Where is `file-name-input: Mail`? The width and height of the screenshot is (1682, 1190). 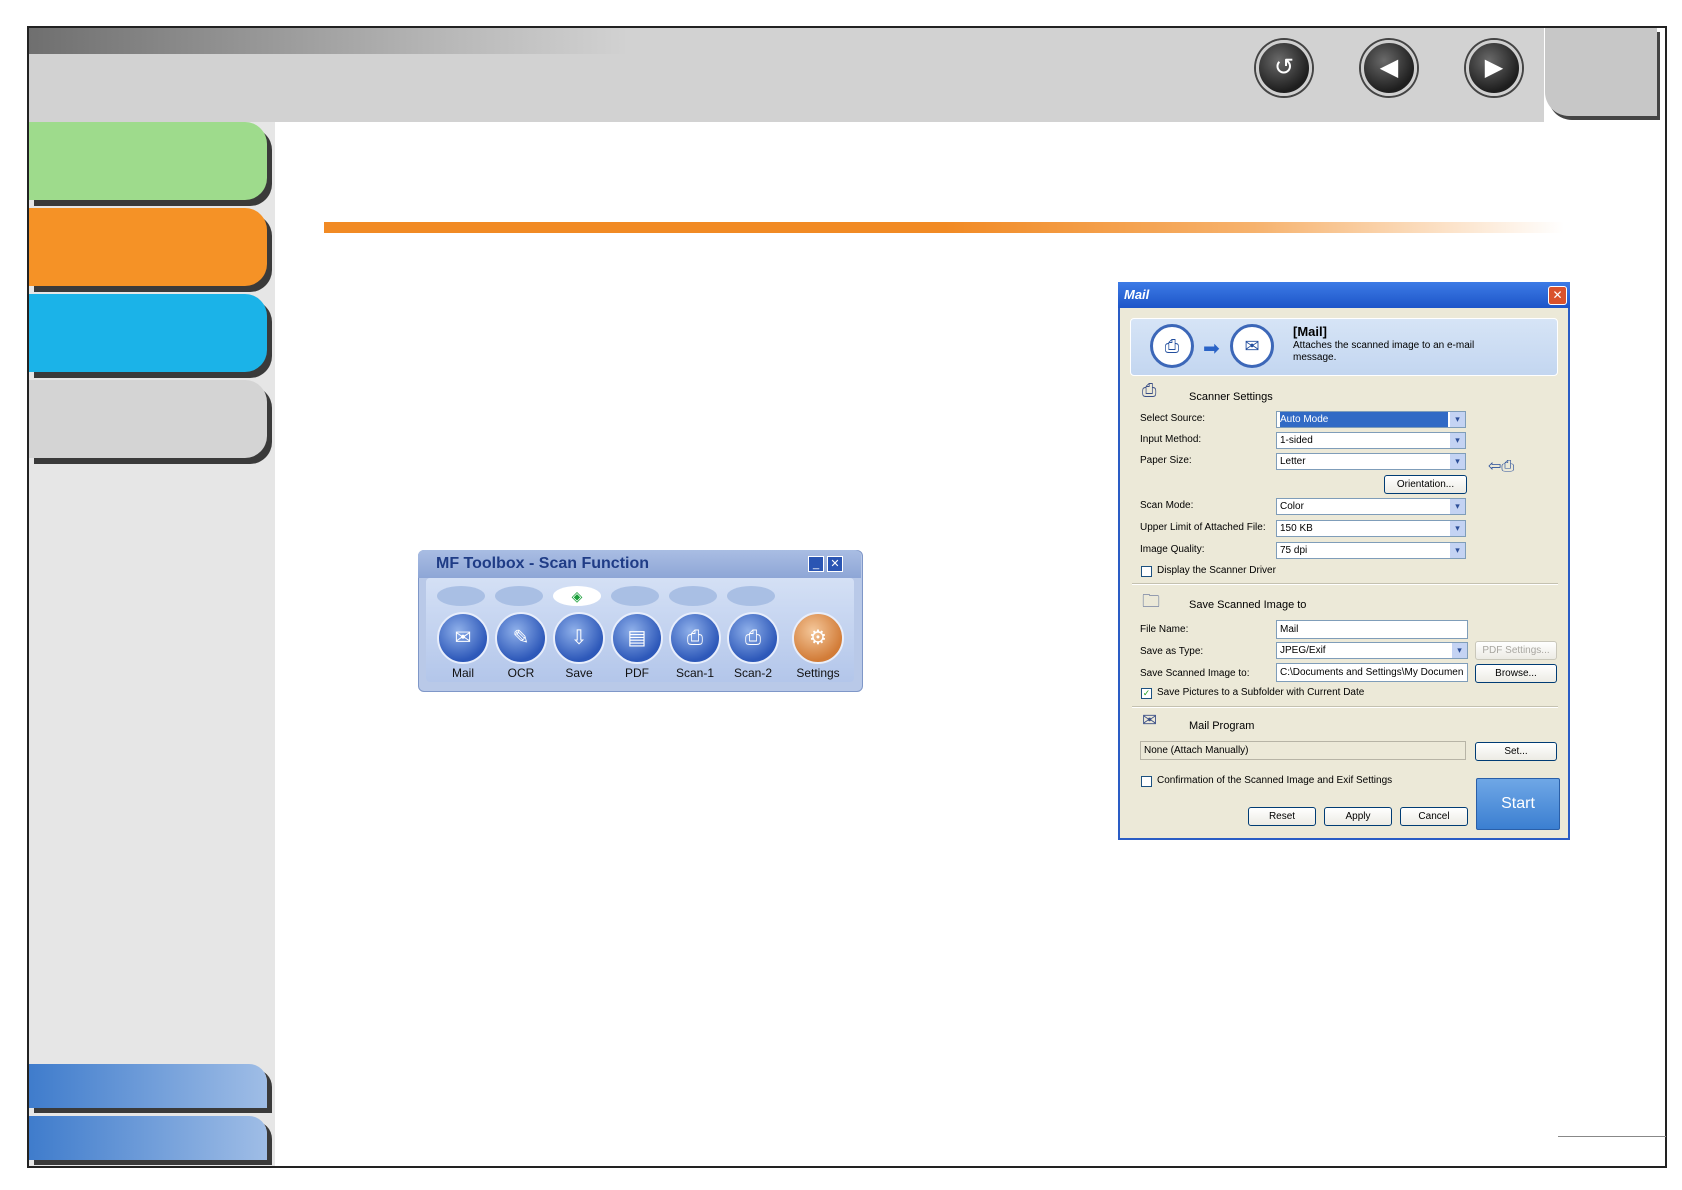
file-name-input: Mail is located at coordinates (1372, 629).